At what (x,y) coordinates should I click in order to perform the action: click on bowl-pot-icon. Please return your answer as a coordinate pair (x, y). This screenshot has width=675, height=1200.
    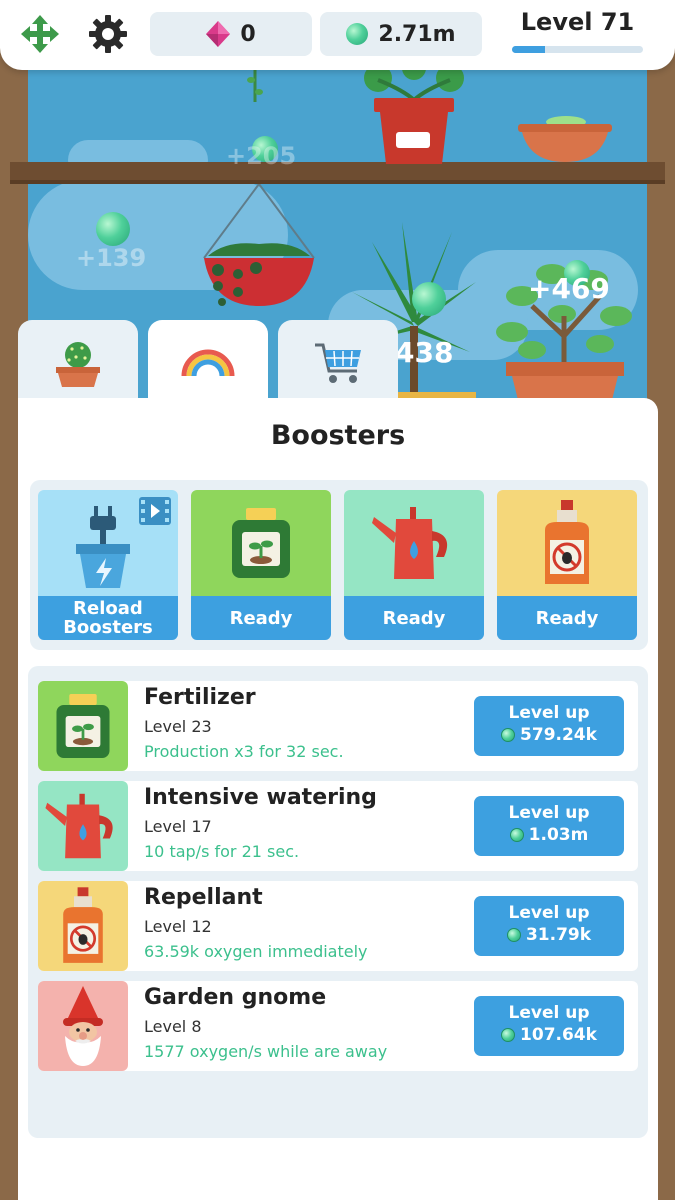
    Looking at the image, I should click on (565, 139).